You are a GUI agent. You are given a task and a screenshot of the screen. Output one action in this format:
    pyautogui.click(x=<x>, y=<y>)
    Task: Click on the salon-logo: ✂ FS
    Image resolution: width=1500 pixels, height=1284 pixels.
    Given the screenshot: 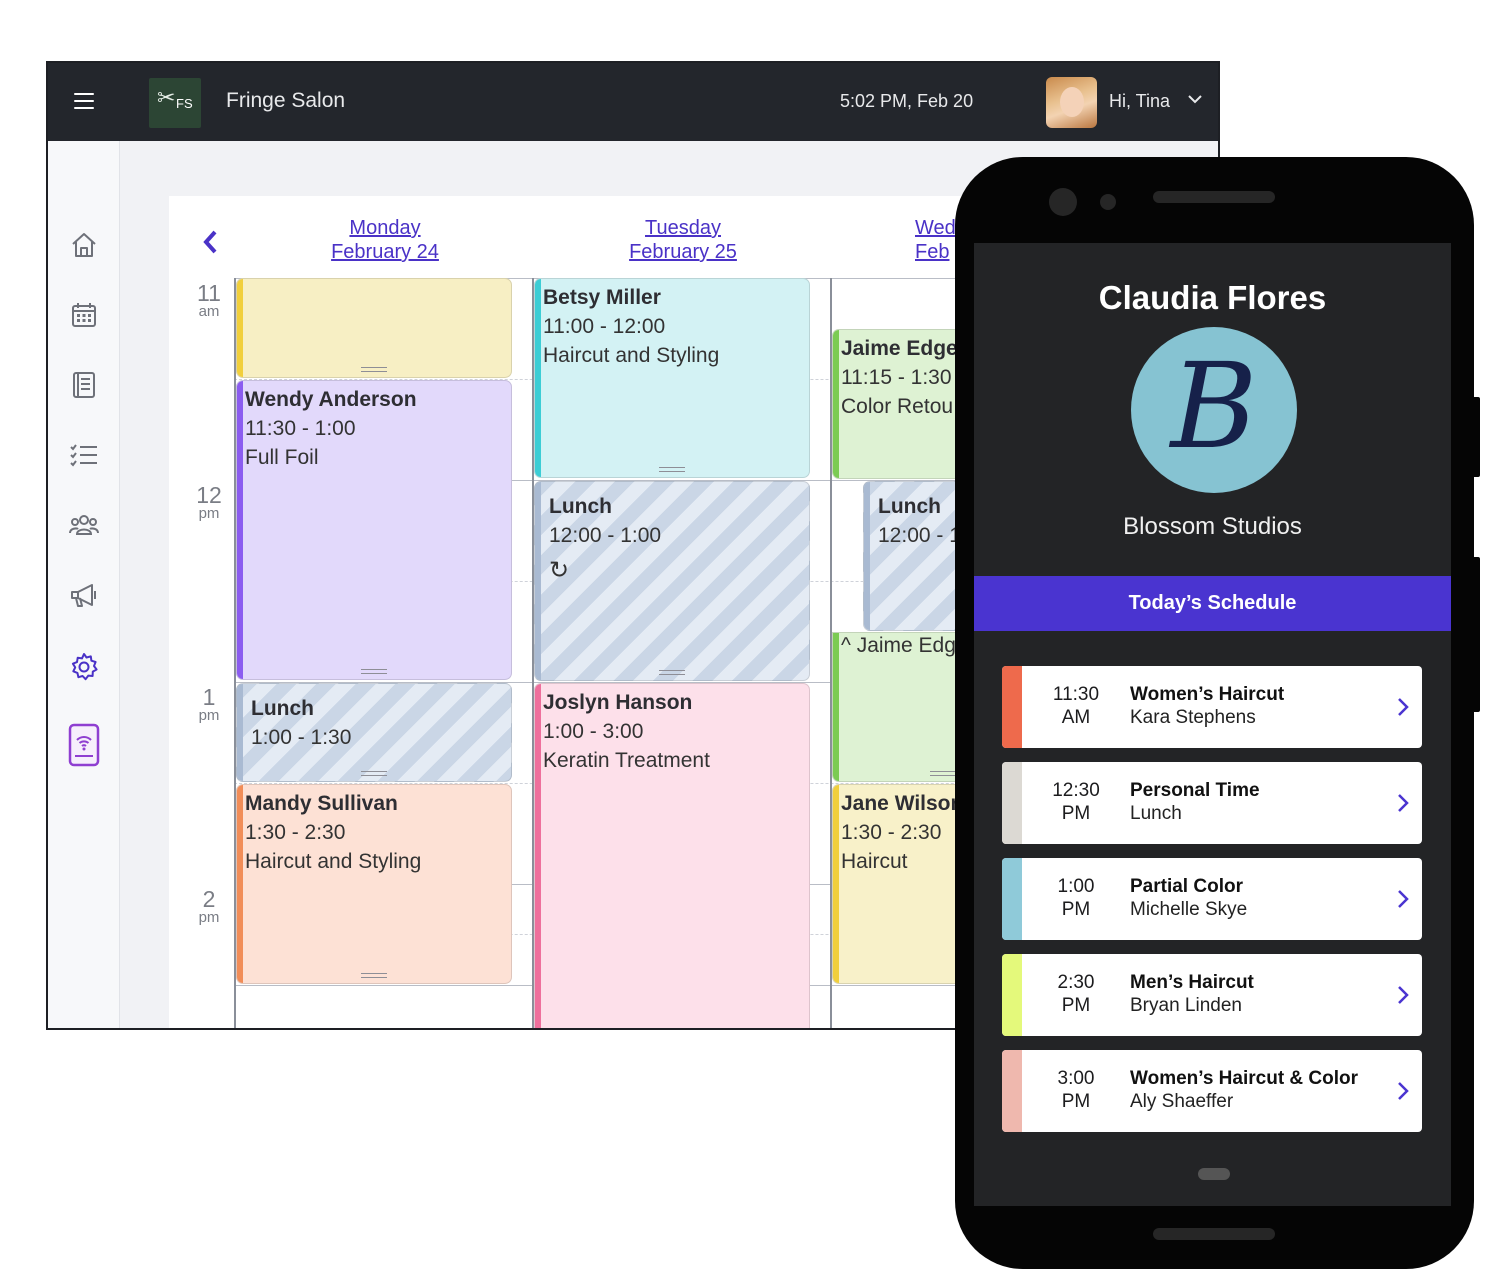 What is the action you would take?
    pyautogui.click(x=175, y=103)
    